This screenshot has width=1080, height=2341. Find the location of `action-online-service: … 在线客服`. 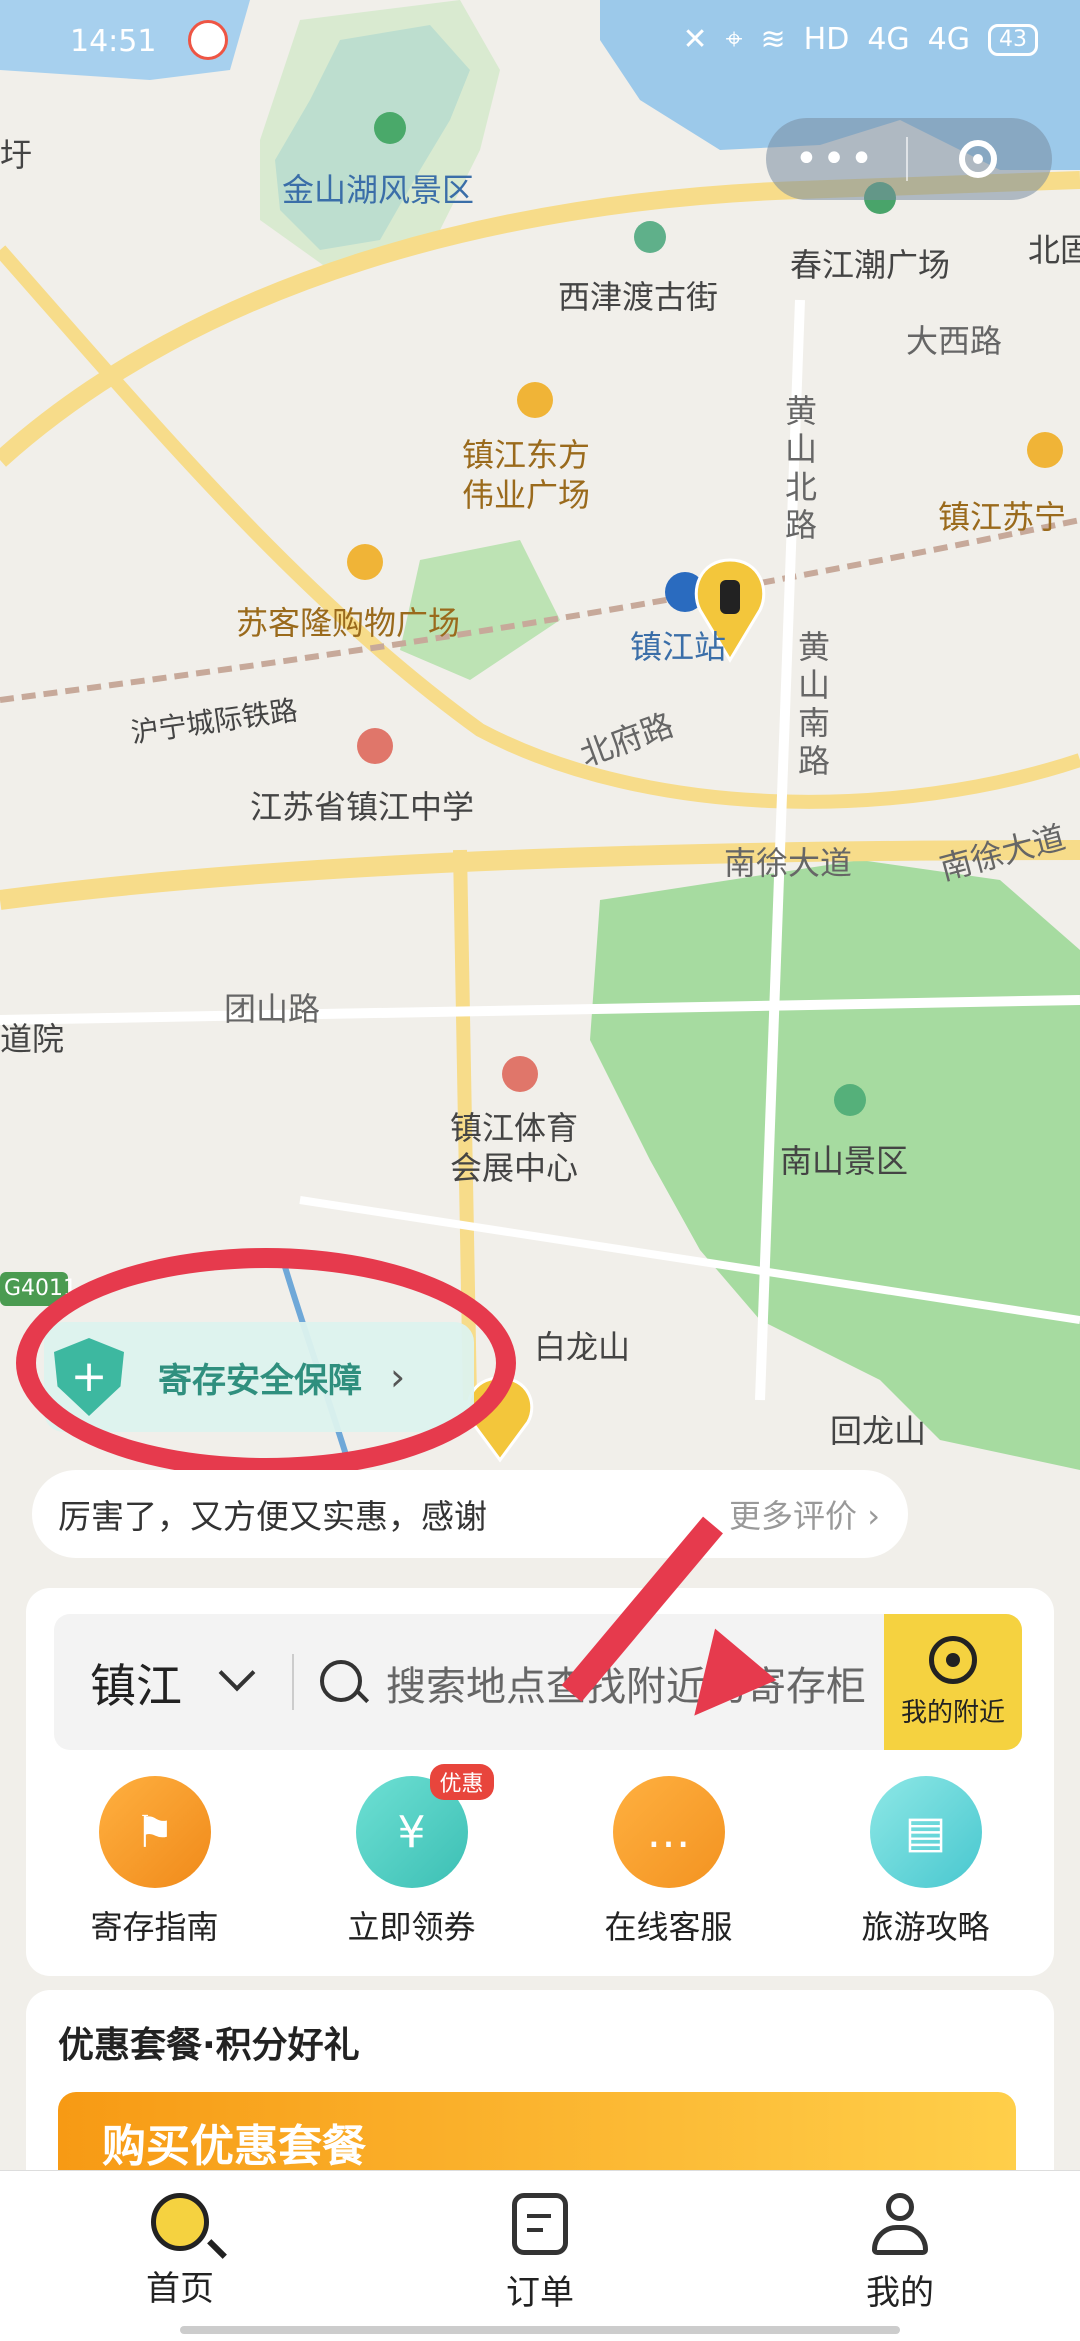

action-online-service: … 在线客服 is located at coordinates (669, 1866).